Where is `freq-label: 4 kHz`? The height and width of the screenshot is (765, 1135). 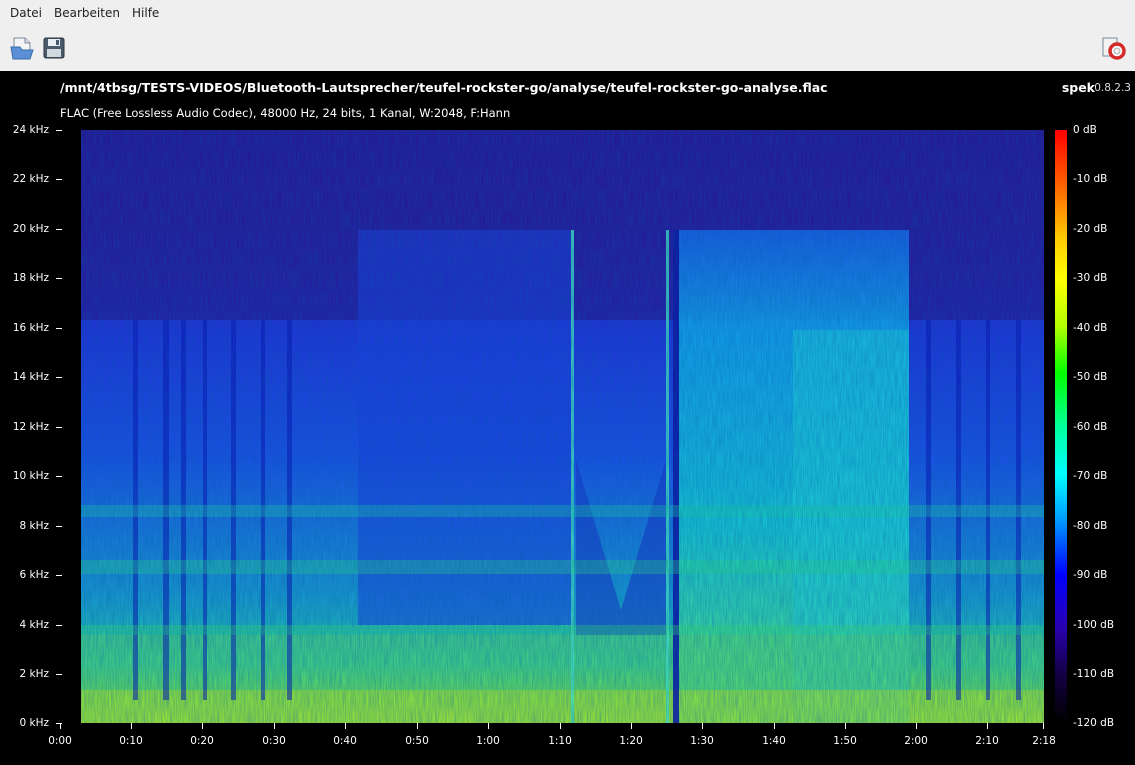
freq-label: 4 kHz is located at coordinates (34, 625).